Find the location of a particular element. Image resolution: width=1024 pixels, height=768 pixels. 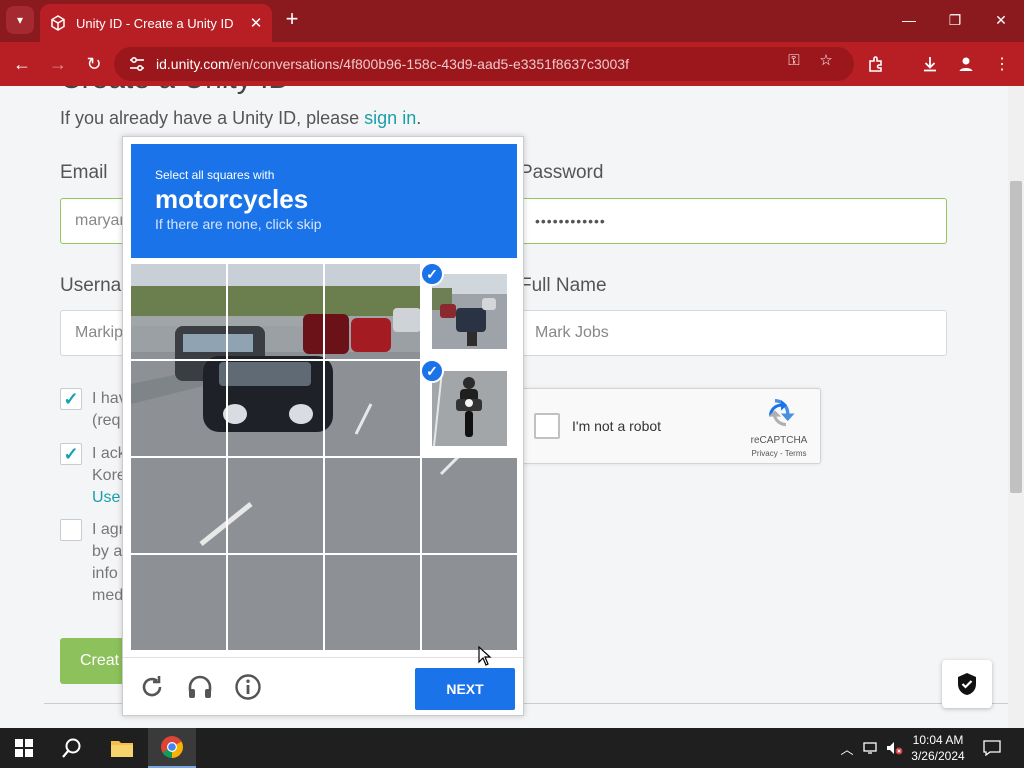

recaptcha-checkbox is located at coordinates (547, 426).